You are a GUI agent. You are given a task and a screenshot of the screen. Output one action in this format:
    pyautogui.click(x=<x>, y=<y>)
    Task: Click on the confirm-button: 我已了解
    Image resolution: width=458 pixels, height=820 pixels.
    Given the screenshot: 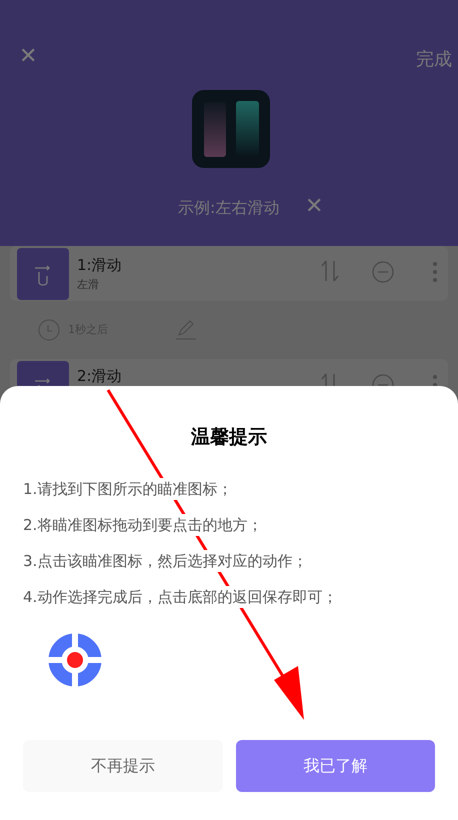 What is the action you would take?
    pyautogui.click(x=335, y=766)
    